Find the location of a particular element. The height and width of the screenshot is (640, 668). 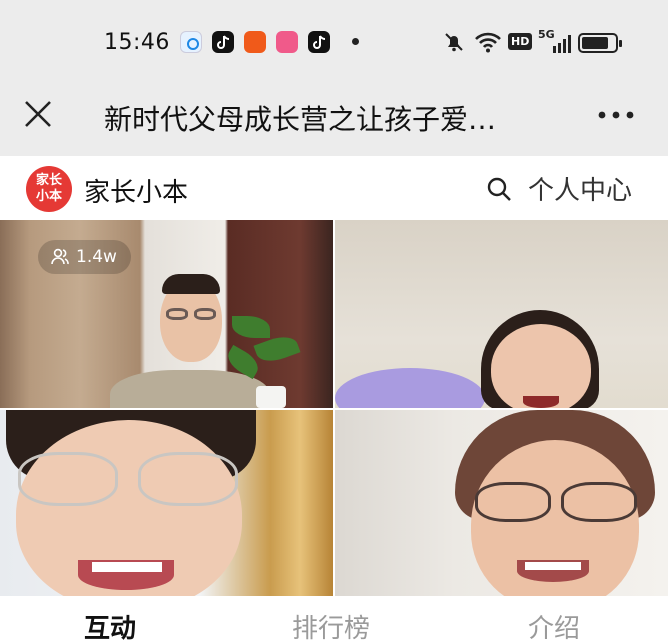

participant-2-mouth is located at coordinates (541, 402).